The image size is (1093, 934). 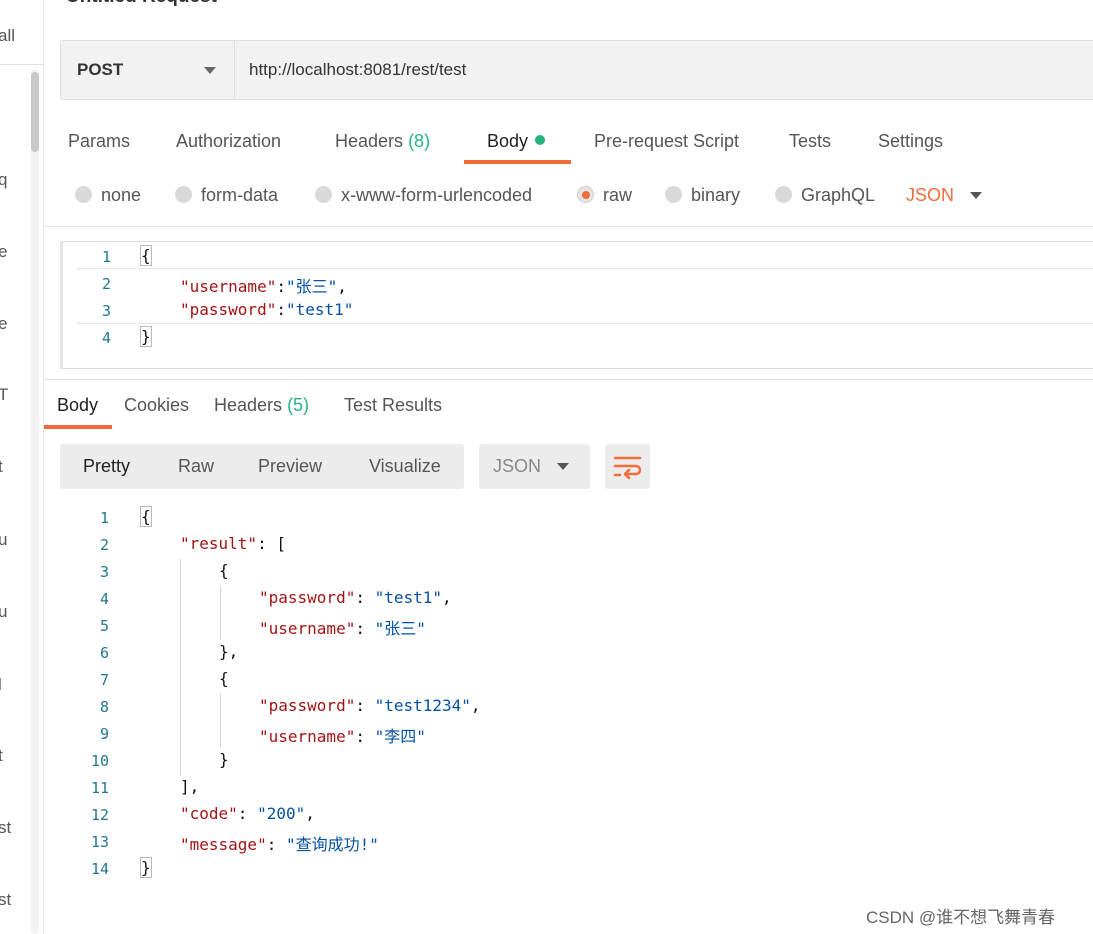 I want to click on response-tab-body: Body, so click(x=77, y=405).